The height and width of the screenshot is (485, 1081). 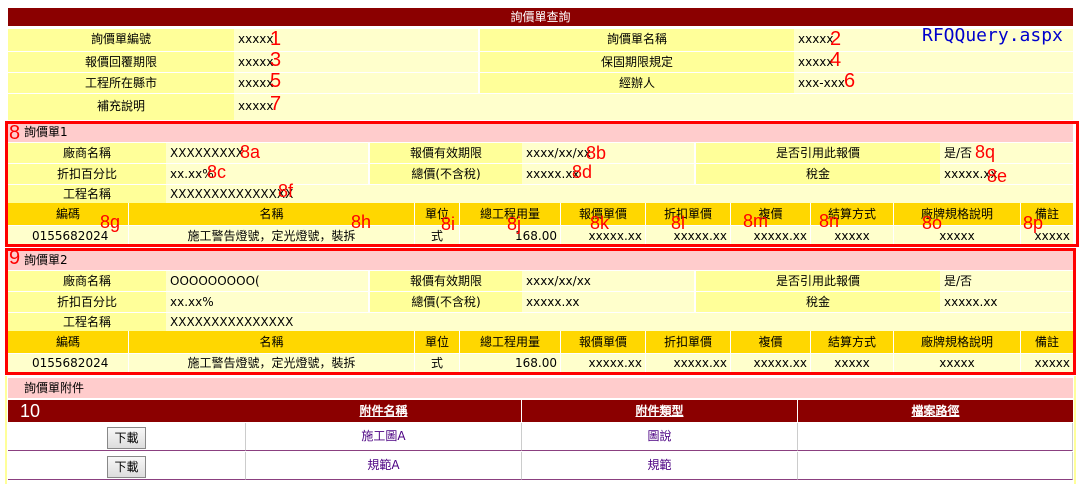 What do you see at coordinates (15, 133) in the screenshot?
I see `annotation-8: 8` at bounding box center [15, 133].